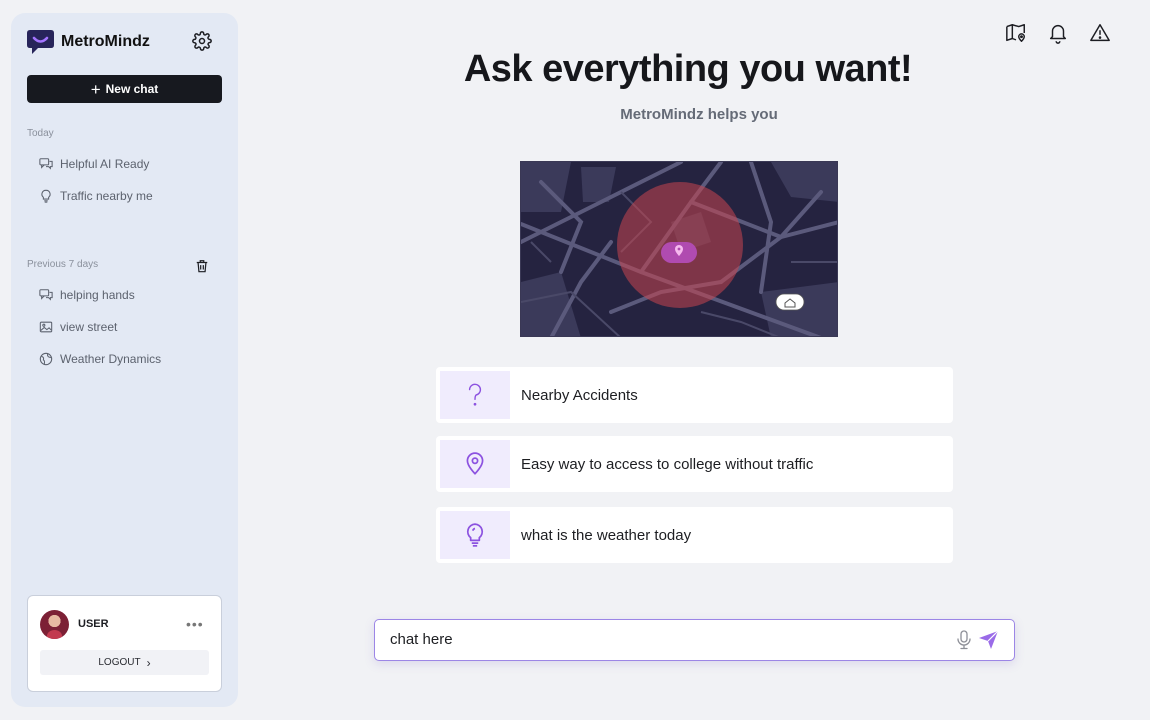 The width and height of the screenshot is (1150, 720). I want to click on sidebar-item-view-street: view street, so click(78, 327).